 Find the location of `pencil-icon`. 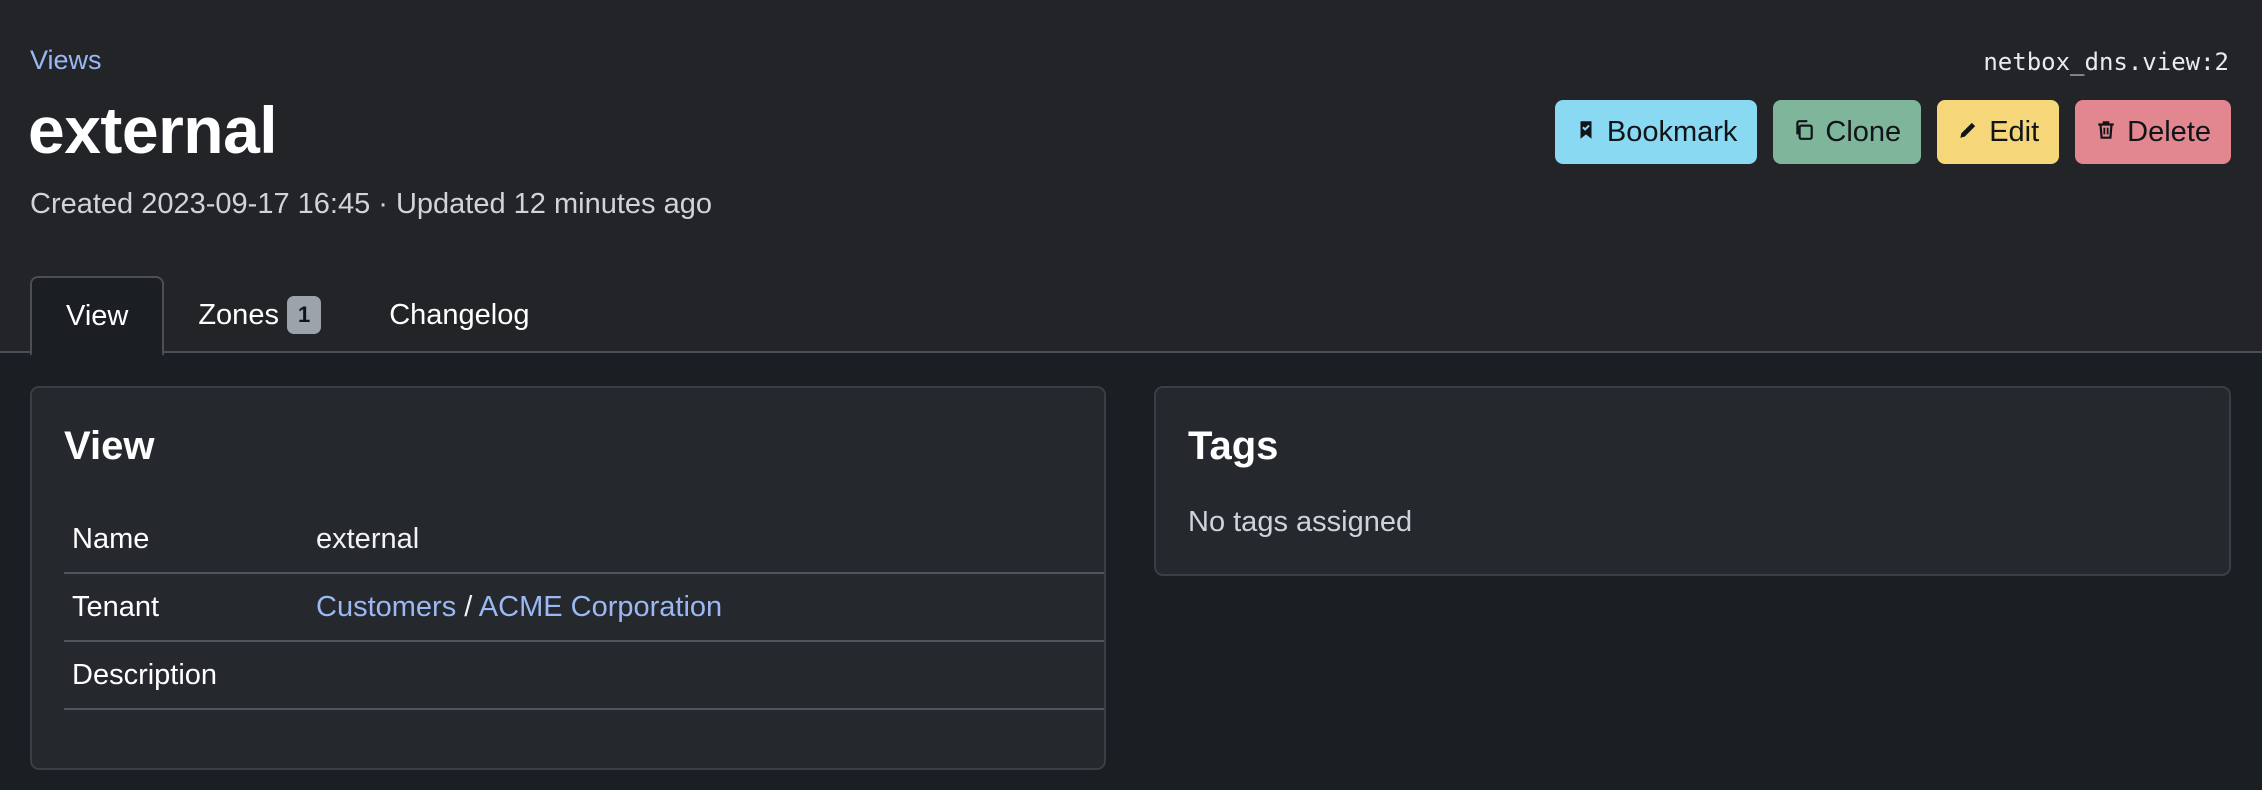

pencil-icon is located at coordinates (1968, 132).